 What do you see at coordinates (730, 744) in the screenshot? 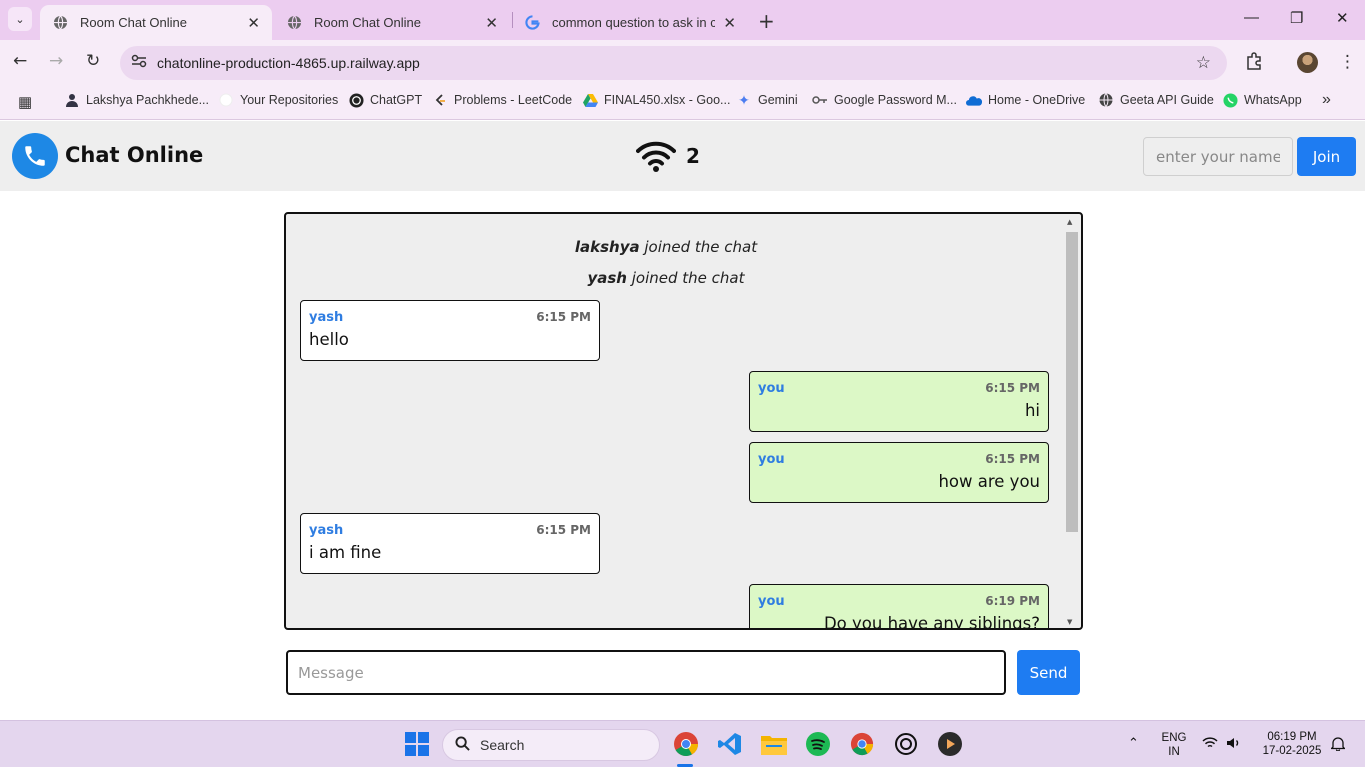
I see `vscode-icon` at bounding box center [730, 744].